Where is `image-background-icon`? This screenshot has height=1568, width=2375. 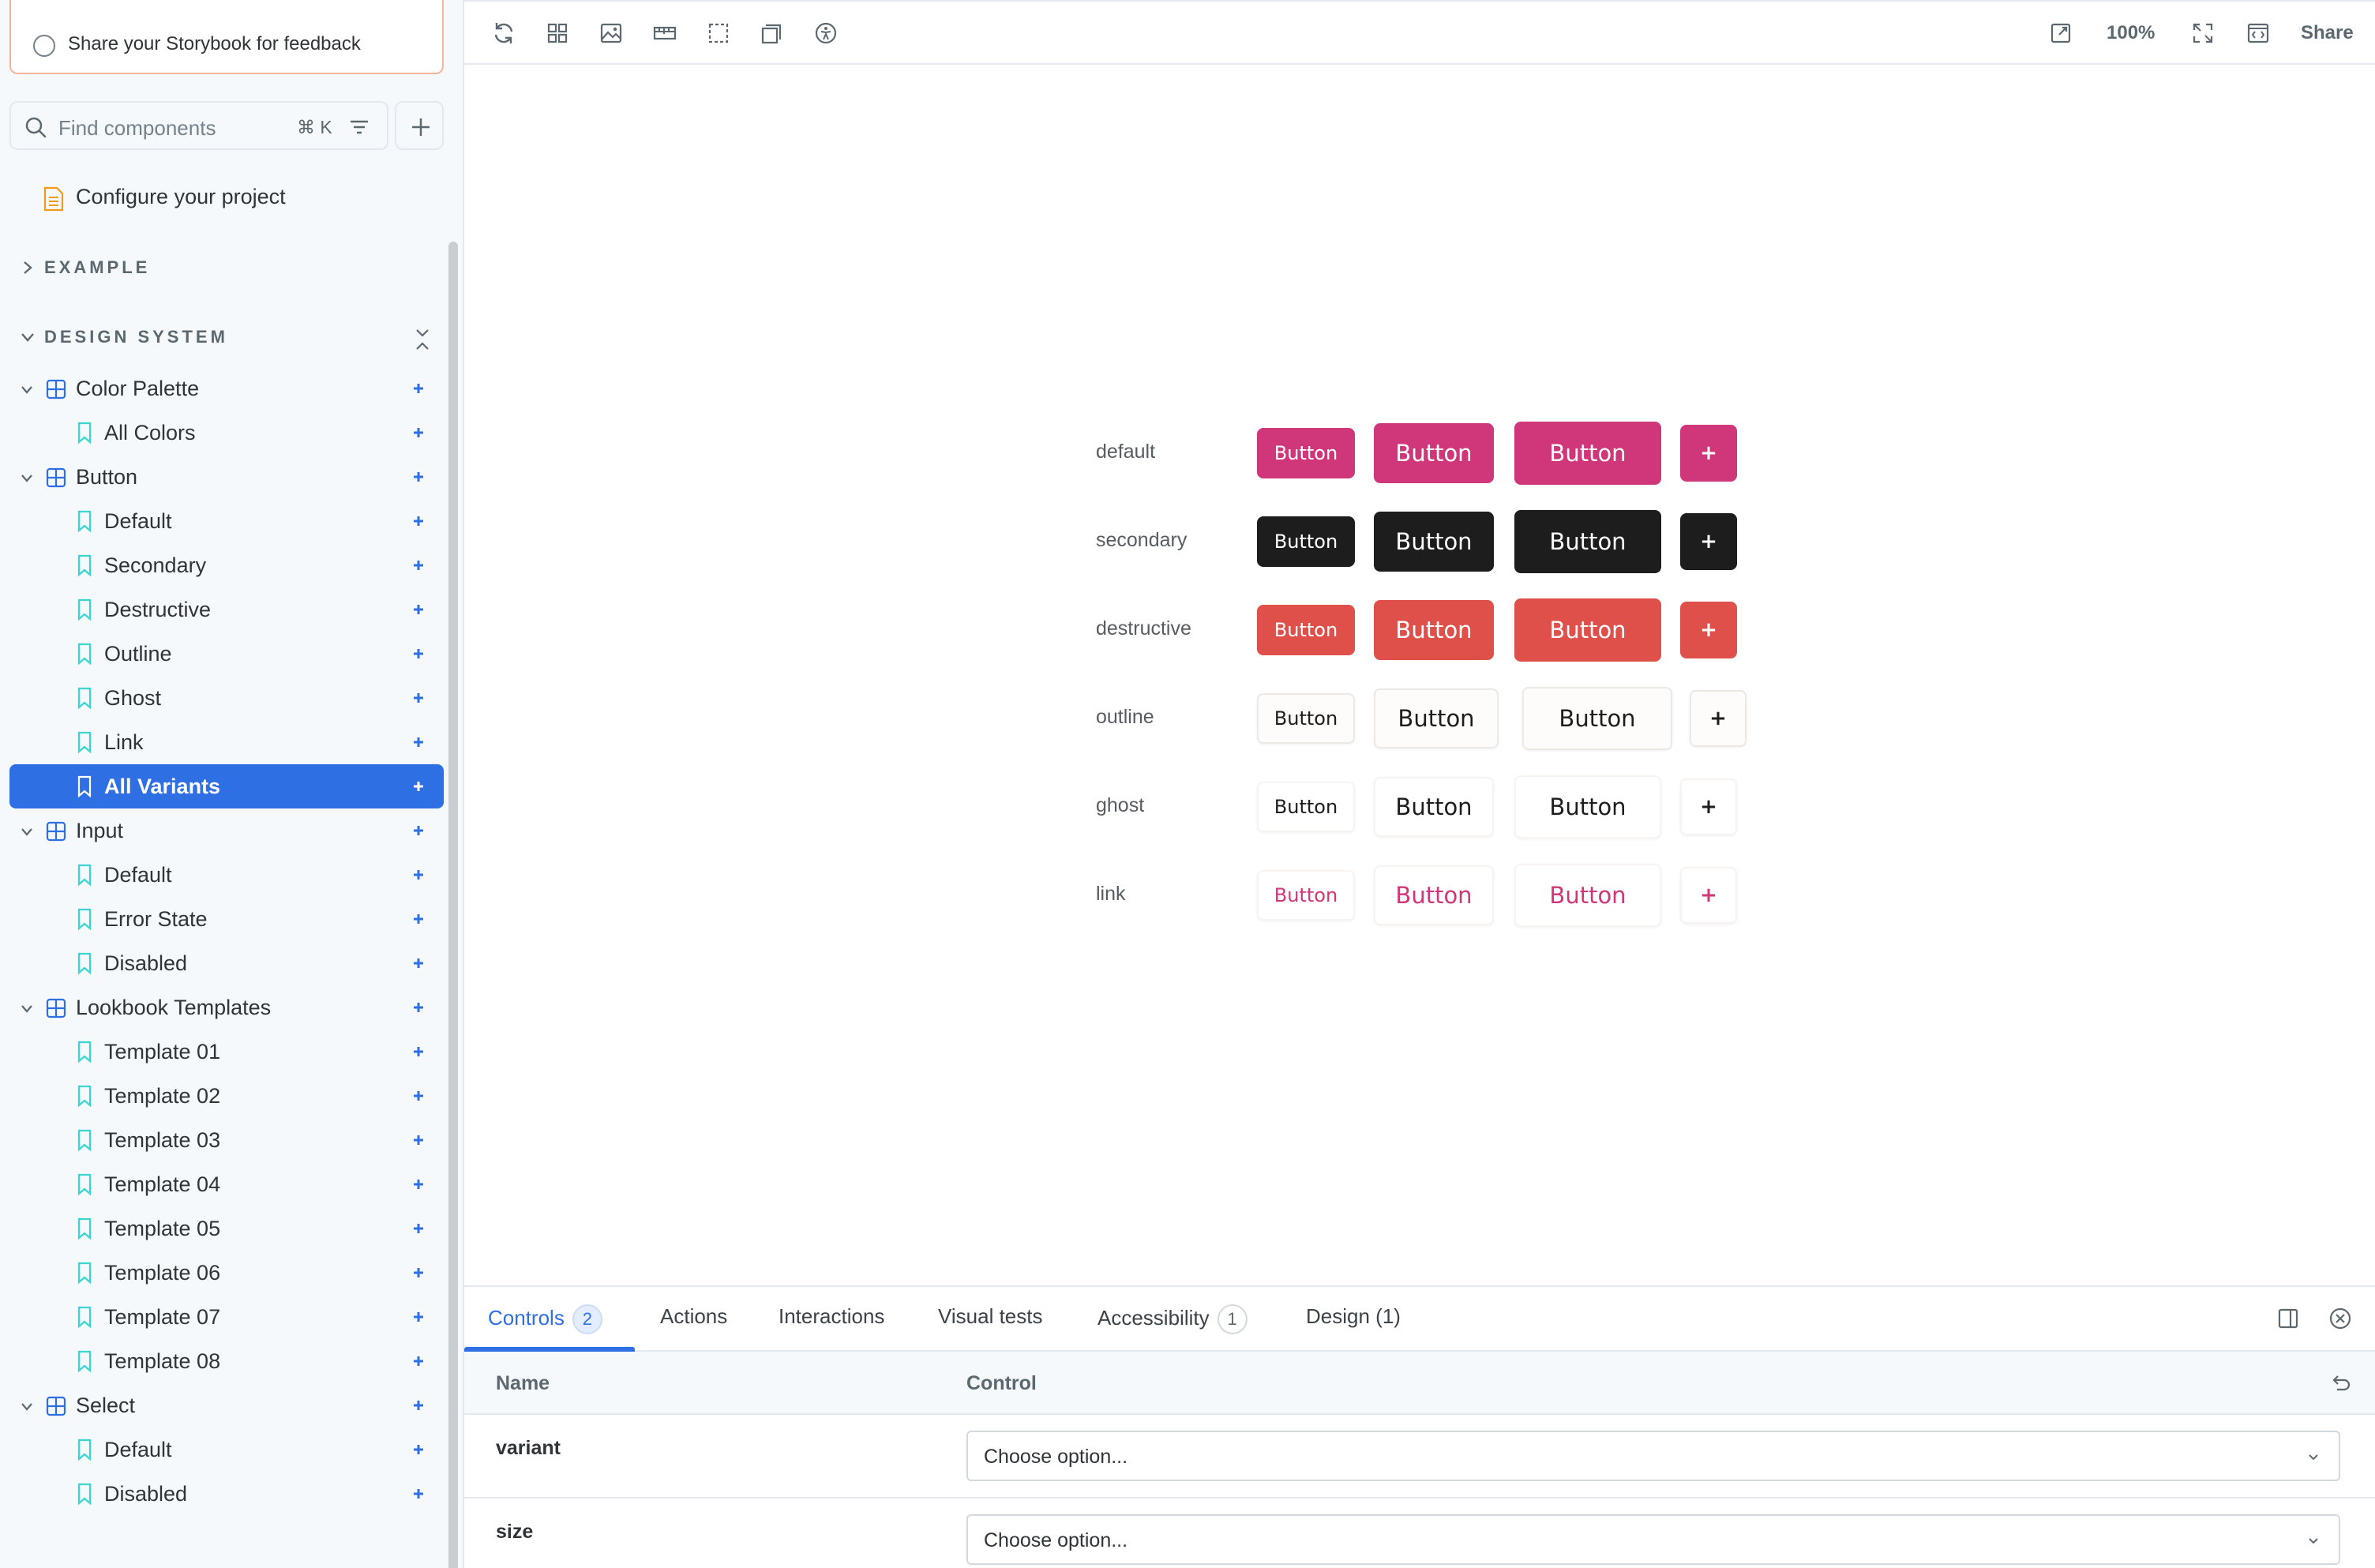
image-background-icon is located at coordinates (611, 33).